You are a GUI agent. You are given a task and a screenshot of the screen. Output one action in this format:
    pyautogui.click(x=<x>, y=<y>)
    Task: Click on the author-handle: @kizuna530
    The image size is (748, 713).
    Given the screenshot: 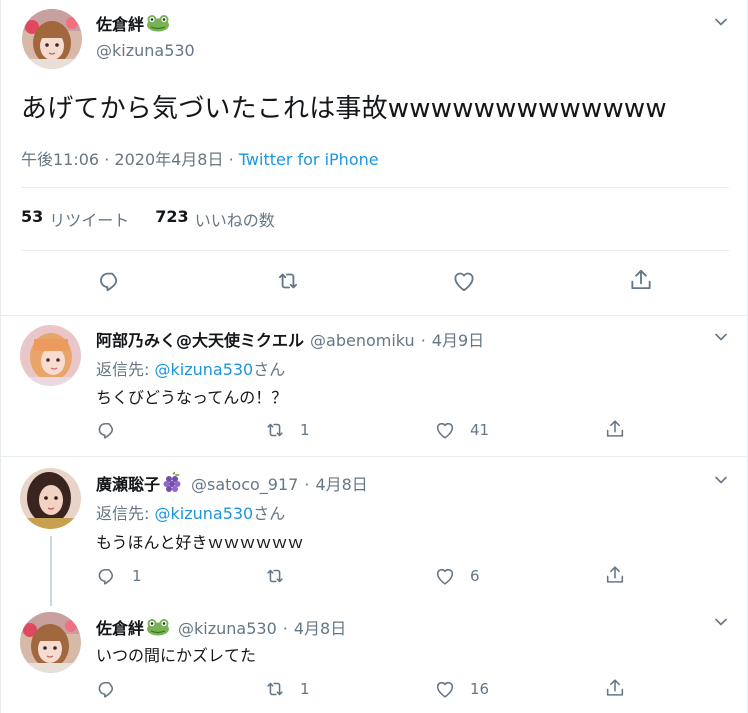 What is the action you would take?
    pyautogui.click(x=145, y=50)
    